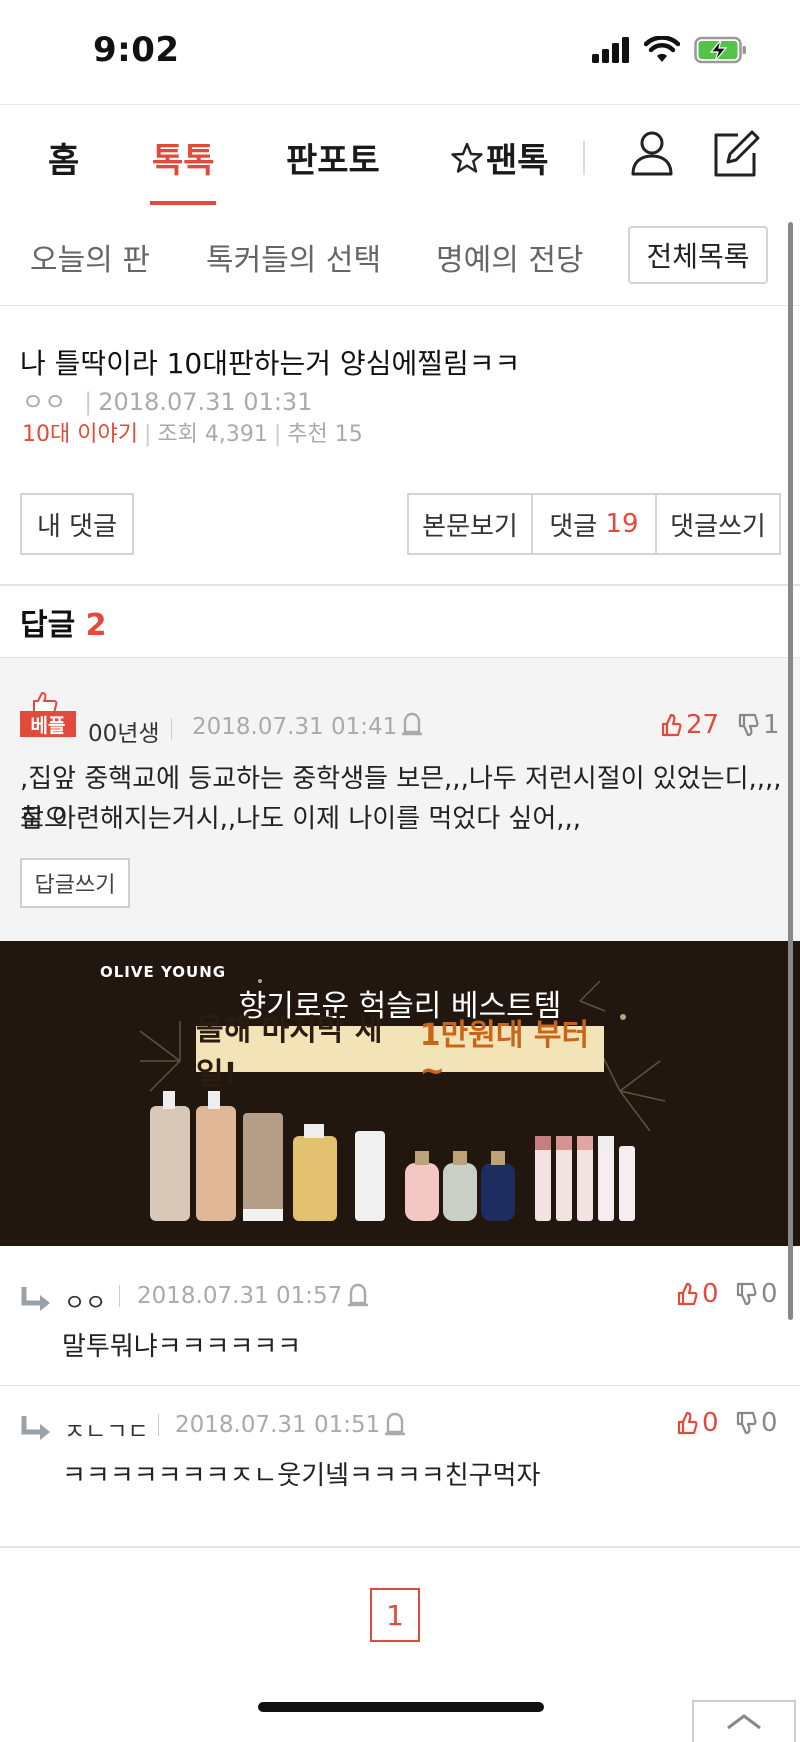  Describe the element at coordinates (85, 1303) in the screenshot. I see `sub-reply-author: ㅇㅇ` at that location.